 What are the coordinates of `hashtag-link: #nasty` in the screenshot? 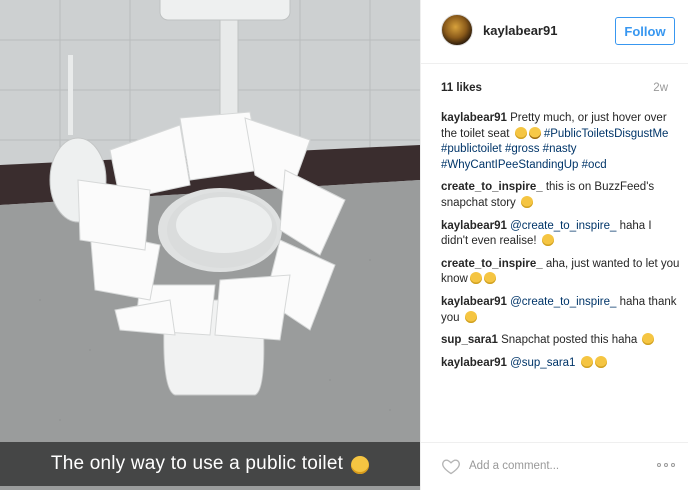 It's located at (560, 149).